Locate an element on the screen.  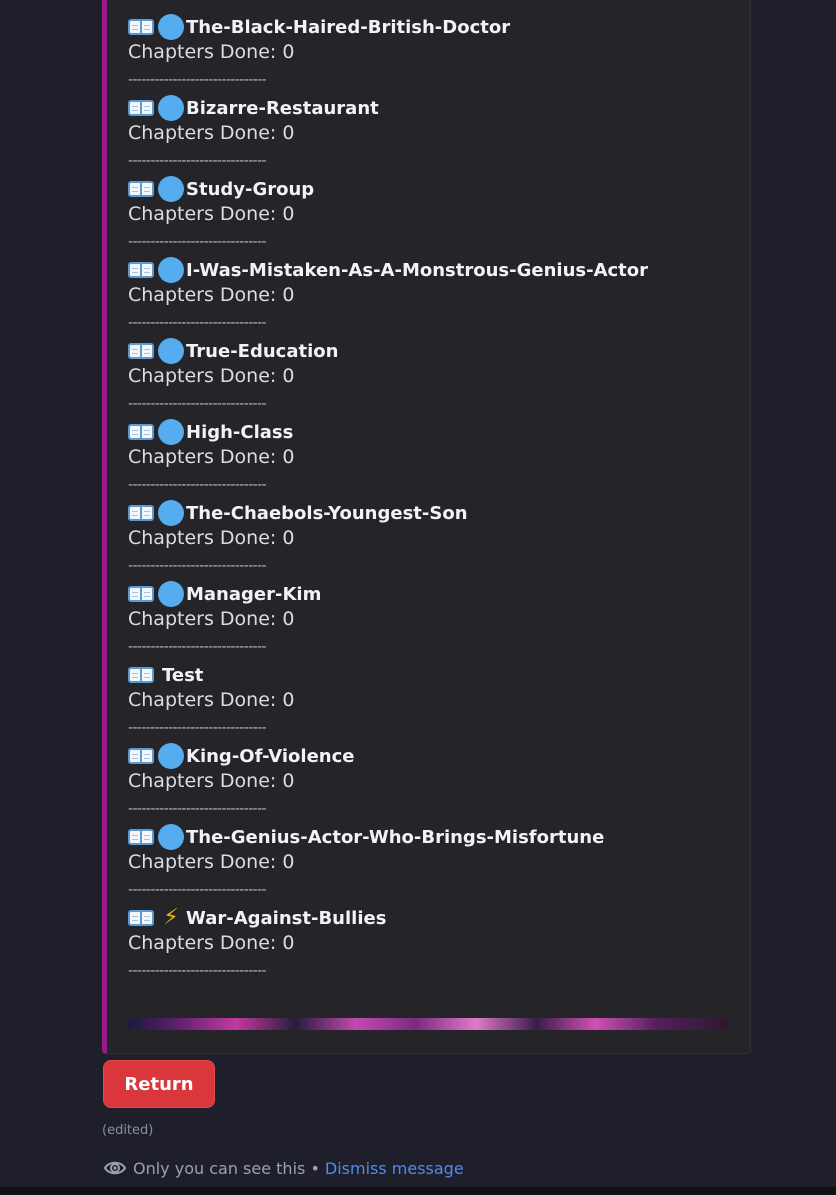
entry-name: King-Of-Violence is located at coordinates (270, 756).